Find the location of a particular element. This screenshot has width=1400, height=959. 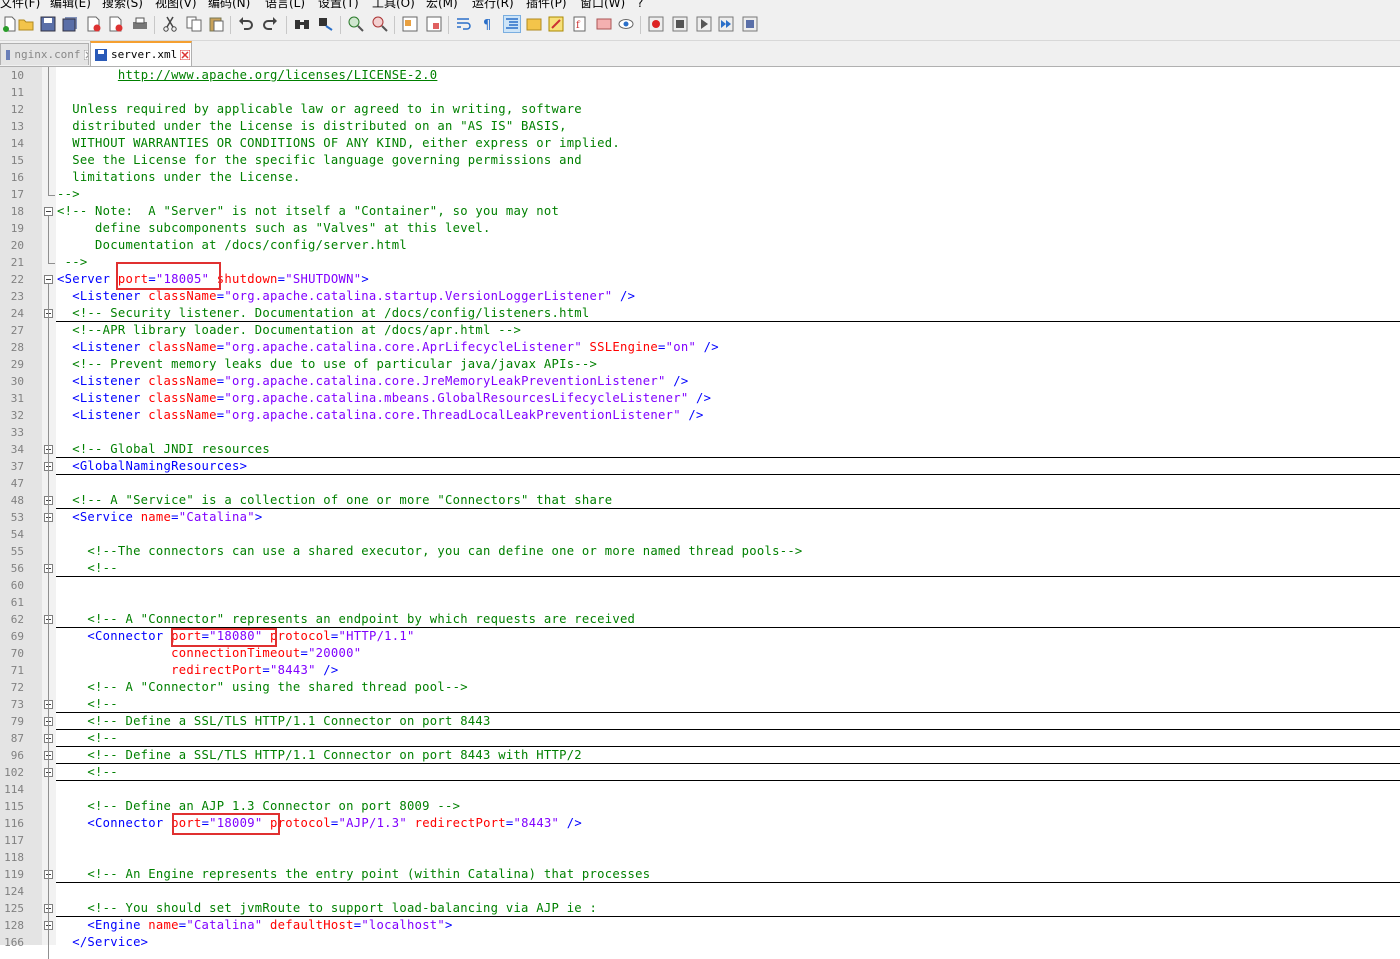

code-text: </Service> is located at coordinates (102, 942).